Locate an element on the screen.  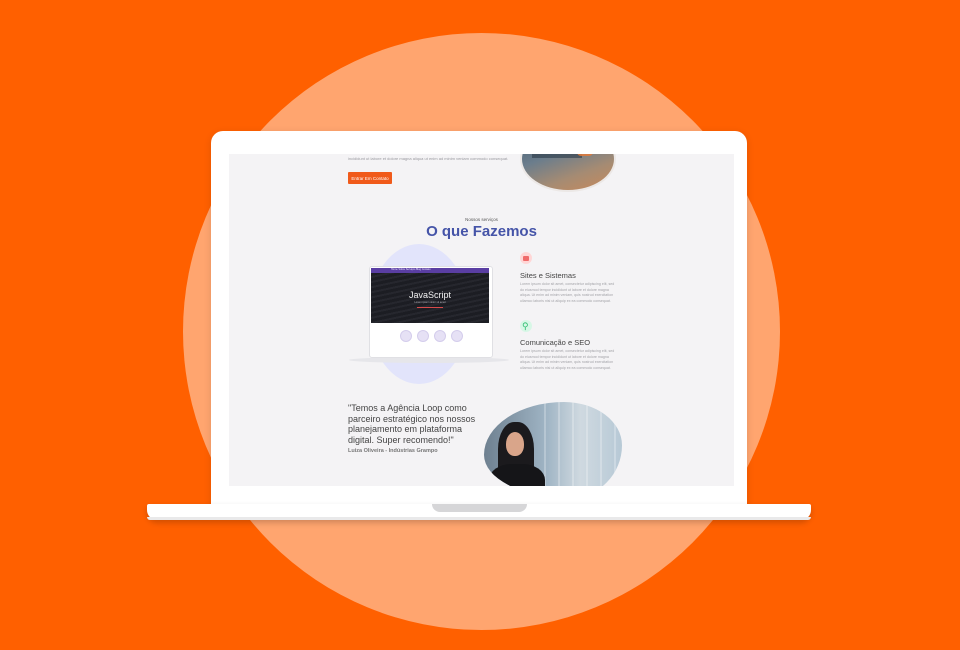
service-title-seo: Comunicação e SEO is located at coordinates (555, 342).